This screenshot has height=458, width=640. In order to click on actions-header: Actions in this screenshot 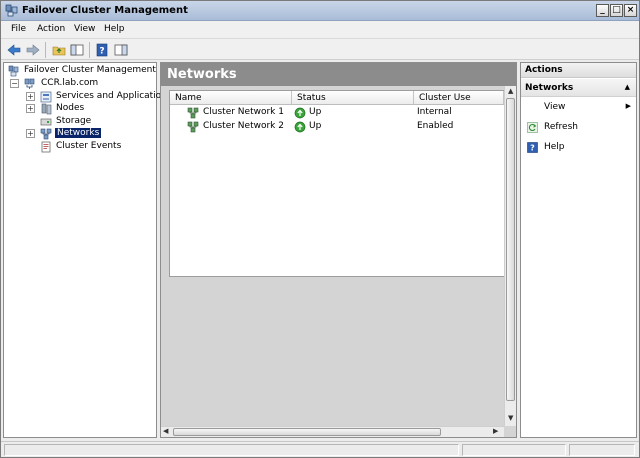, I will do `click(578, 70)`.